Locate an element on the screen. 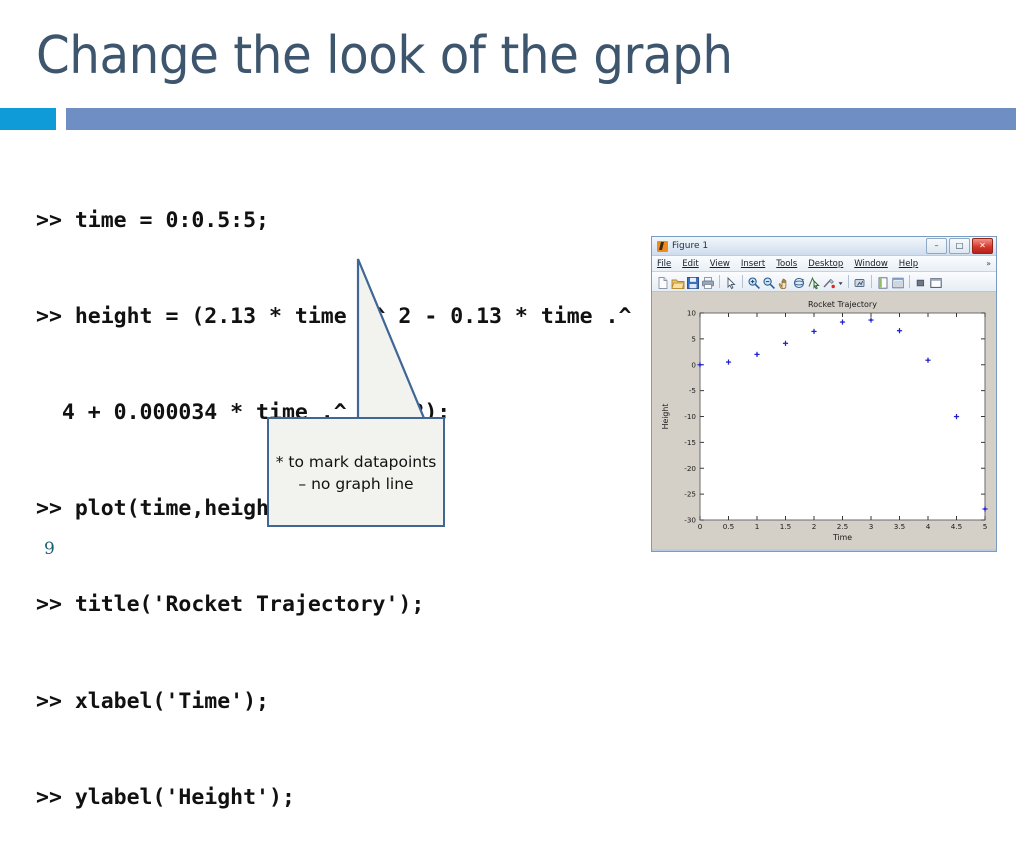  pointer-icon is located at coordinates (731, 282).